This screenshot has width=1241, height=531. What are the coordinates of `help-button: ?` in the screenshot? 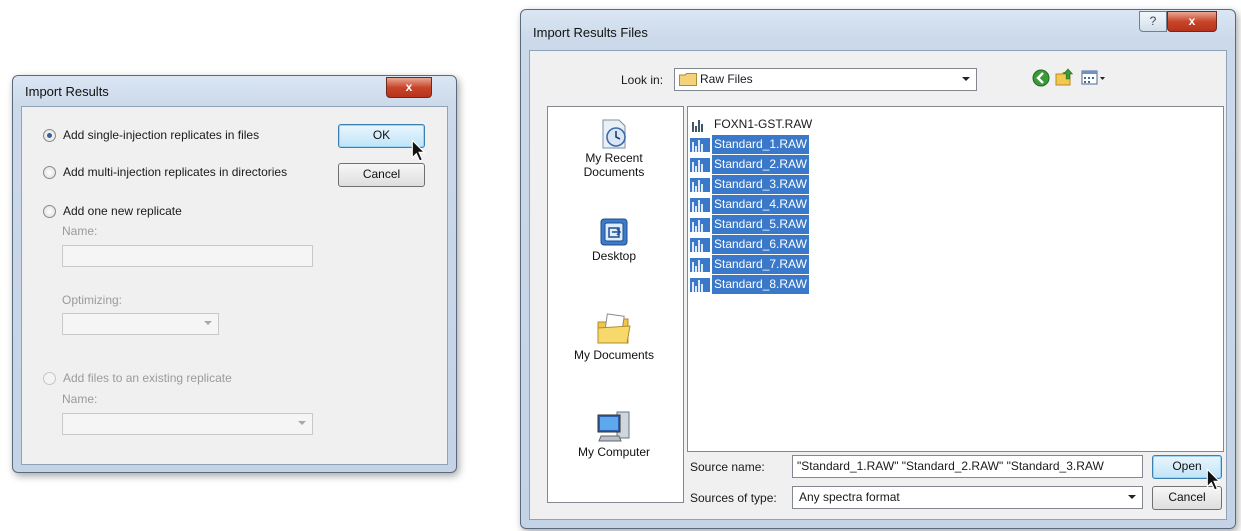 It's located at (1153, 21).